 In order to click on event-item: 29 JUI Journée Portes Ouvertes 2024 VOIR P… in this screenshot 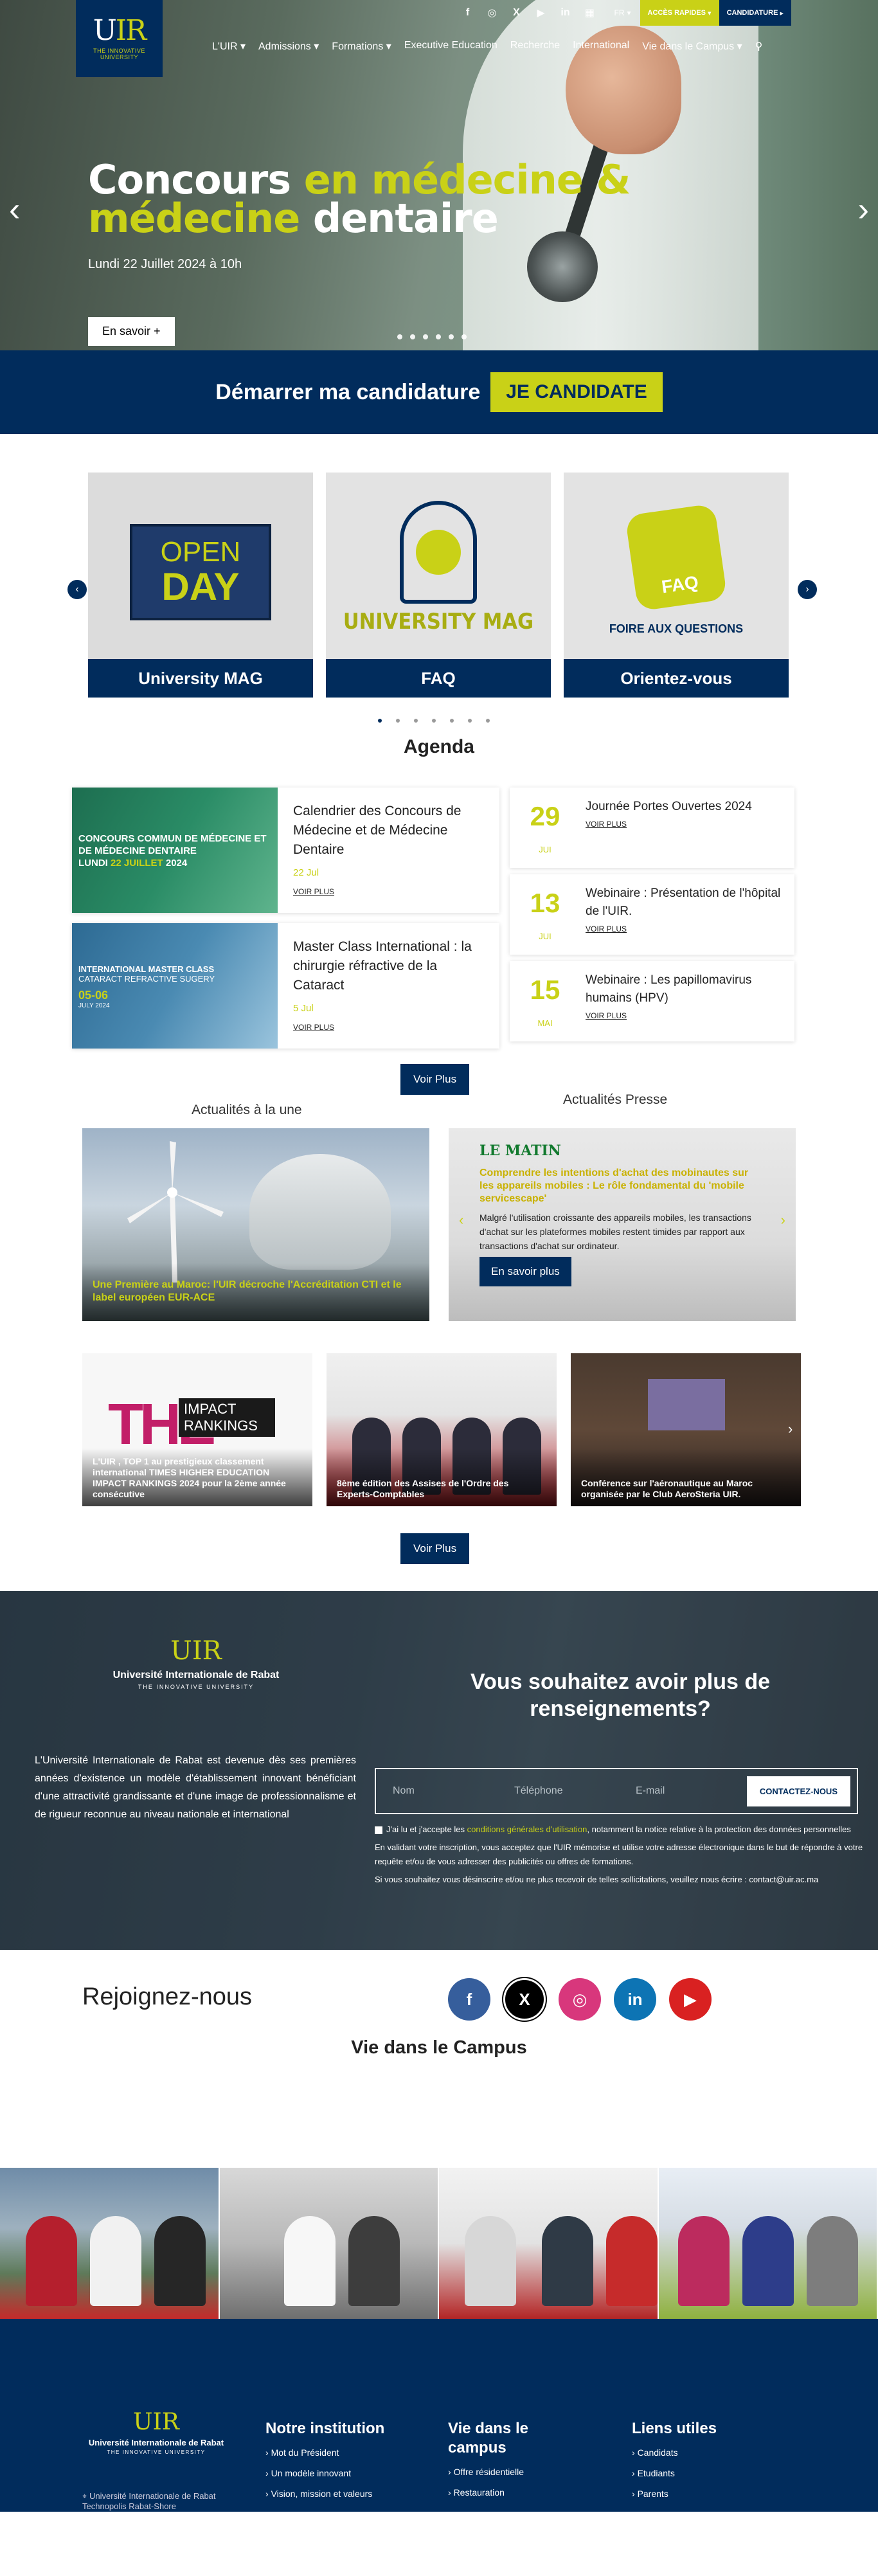, I will do `click(652, 828)`.